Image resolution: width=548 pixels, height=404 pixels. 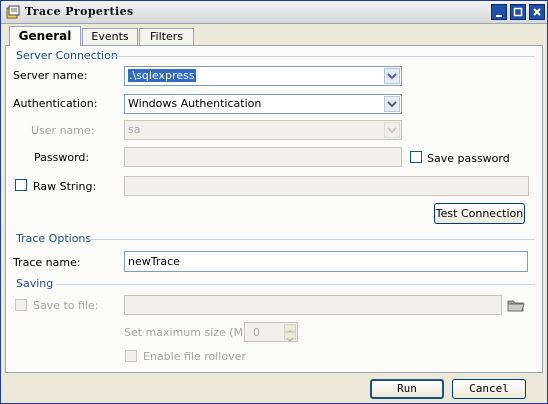 I want to click on authentication-value: Windows Authentication, so click(x=195, y=103).